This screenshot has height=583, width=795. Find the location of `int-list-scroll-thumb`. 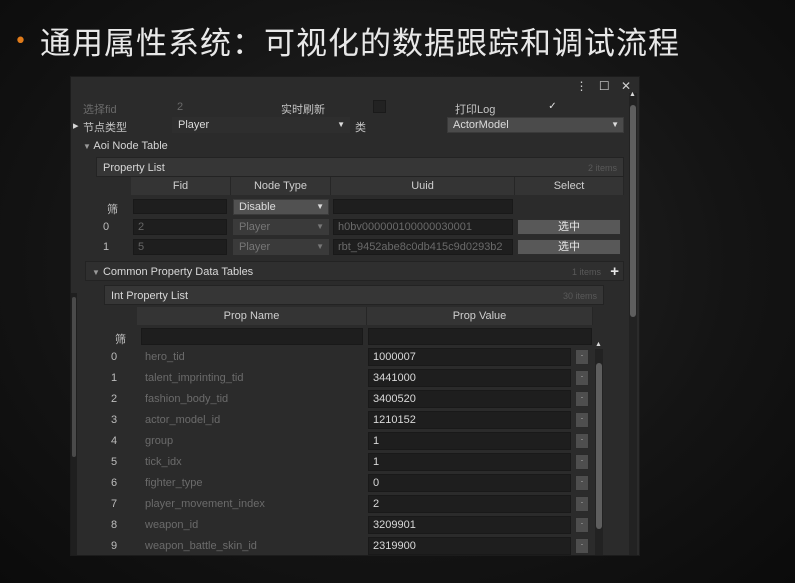

int-list-scroll-thumb is located at coordinates (599, 446).